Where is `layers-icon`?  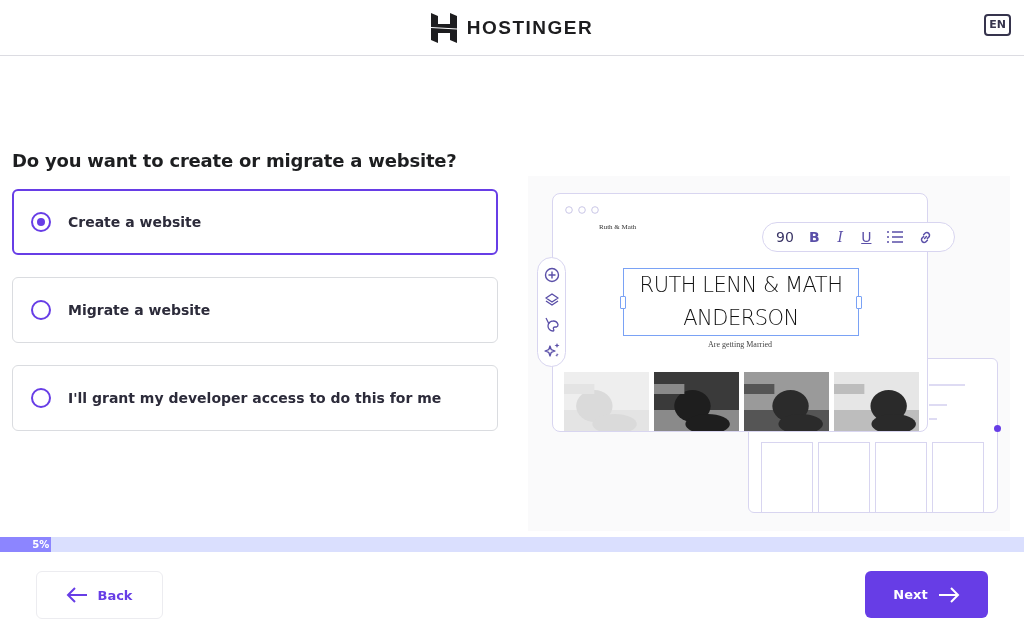
layers-icon is located at coordinates (551, 299).